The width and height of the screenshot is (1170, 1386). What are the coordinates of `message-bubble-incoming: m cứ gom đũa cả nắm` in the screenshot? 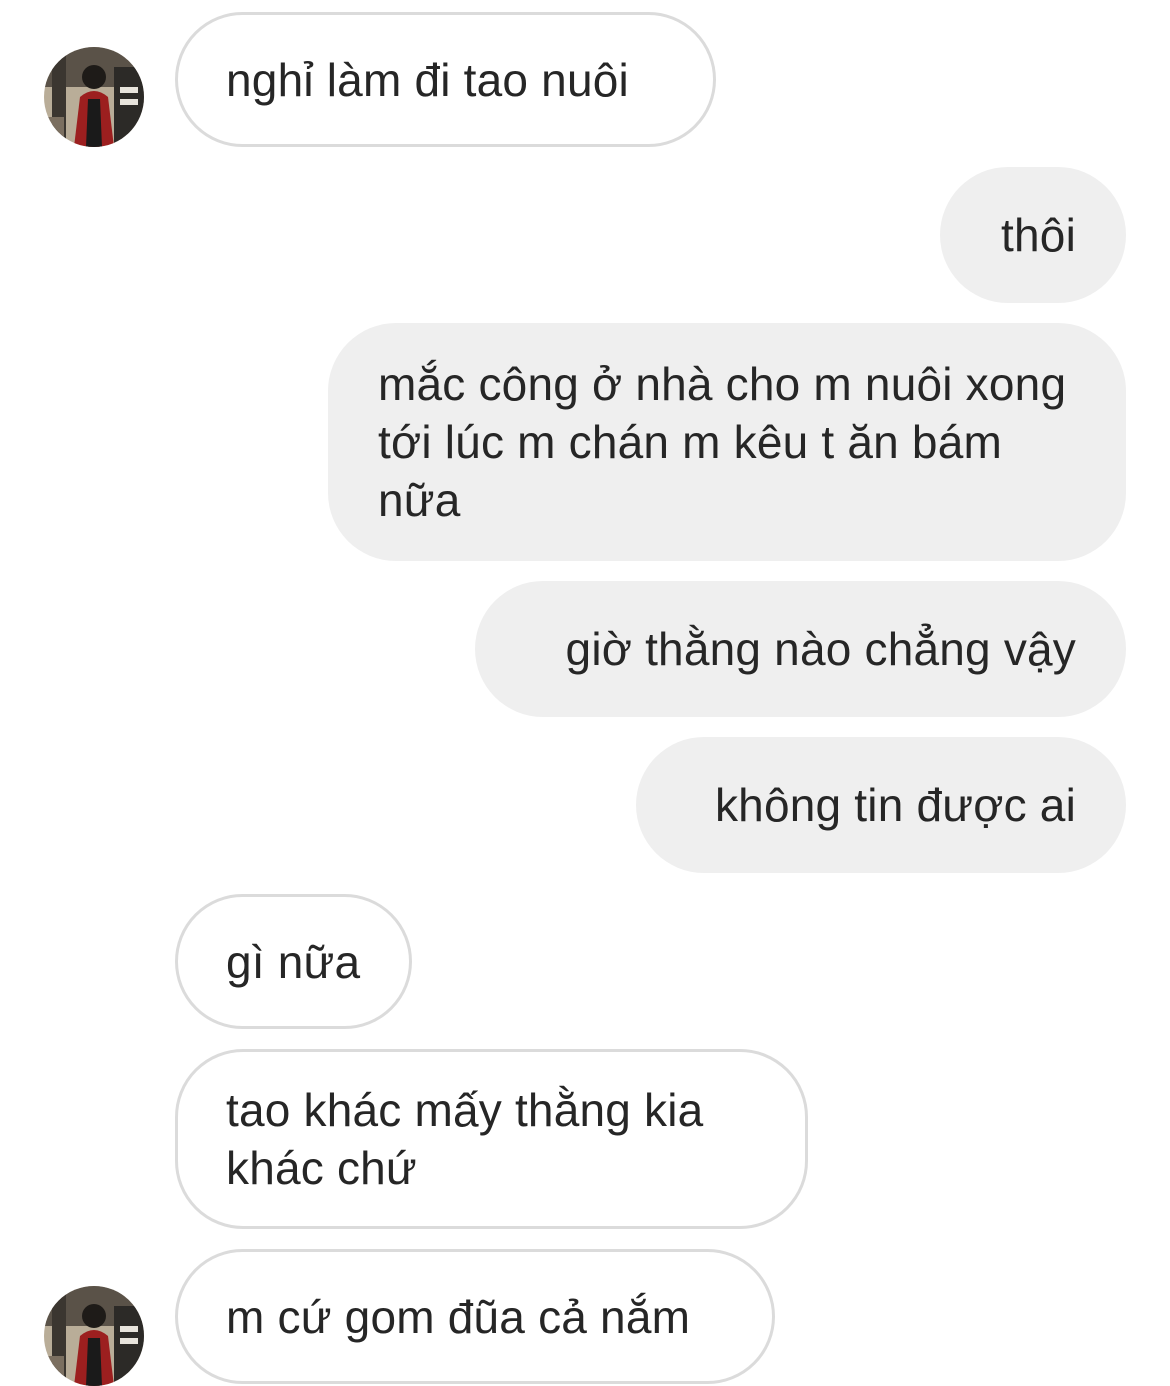 It's located at (475, 1316).